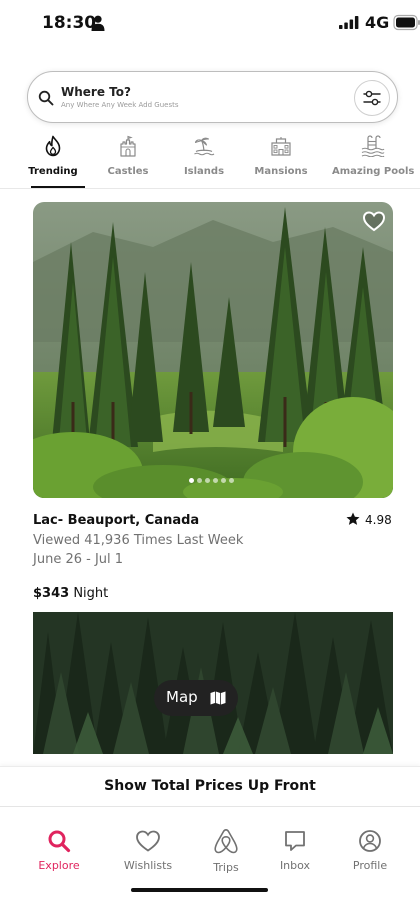  What do you see at coordinates (128, 171) in the screenshot?
I see `category-label: Castles` at bounding box center [128, 171].